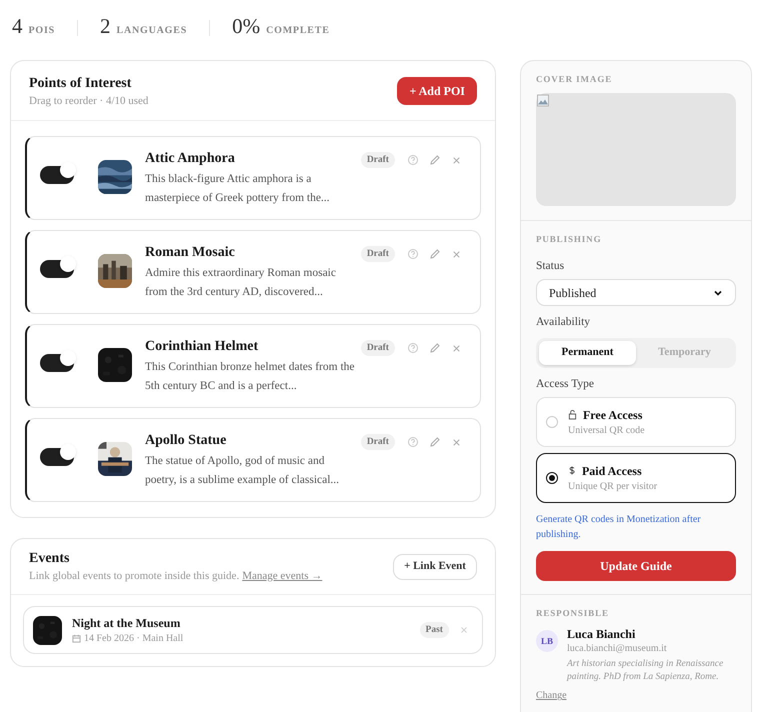 This screenshot has height=712, width=762. What do you see at coordinates (246, 26) in the screenshot?
I see `stat-value: 0%` at bounding box center [246, 26].